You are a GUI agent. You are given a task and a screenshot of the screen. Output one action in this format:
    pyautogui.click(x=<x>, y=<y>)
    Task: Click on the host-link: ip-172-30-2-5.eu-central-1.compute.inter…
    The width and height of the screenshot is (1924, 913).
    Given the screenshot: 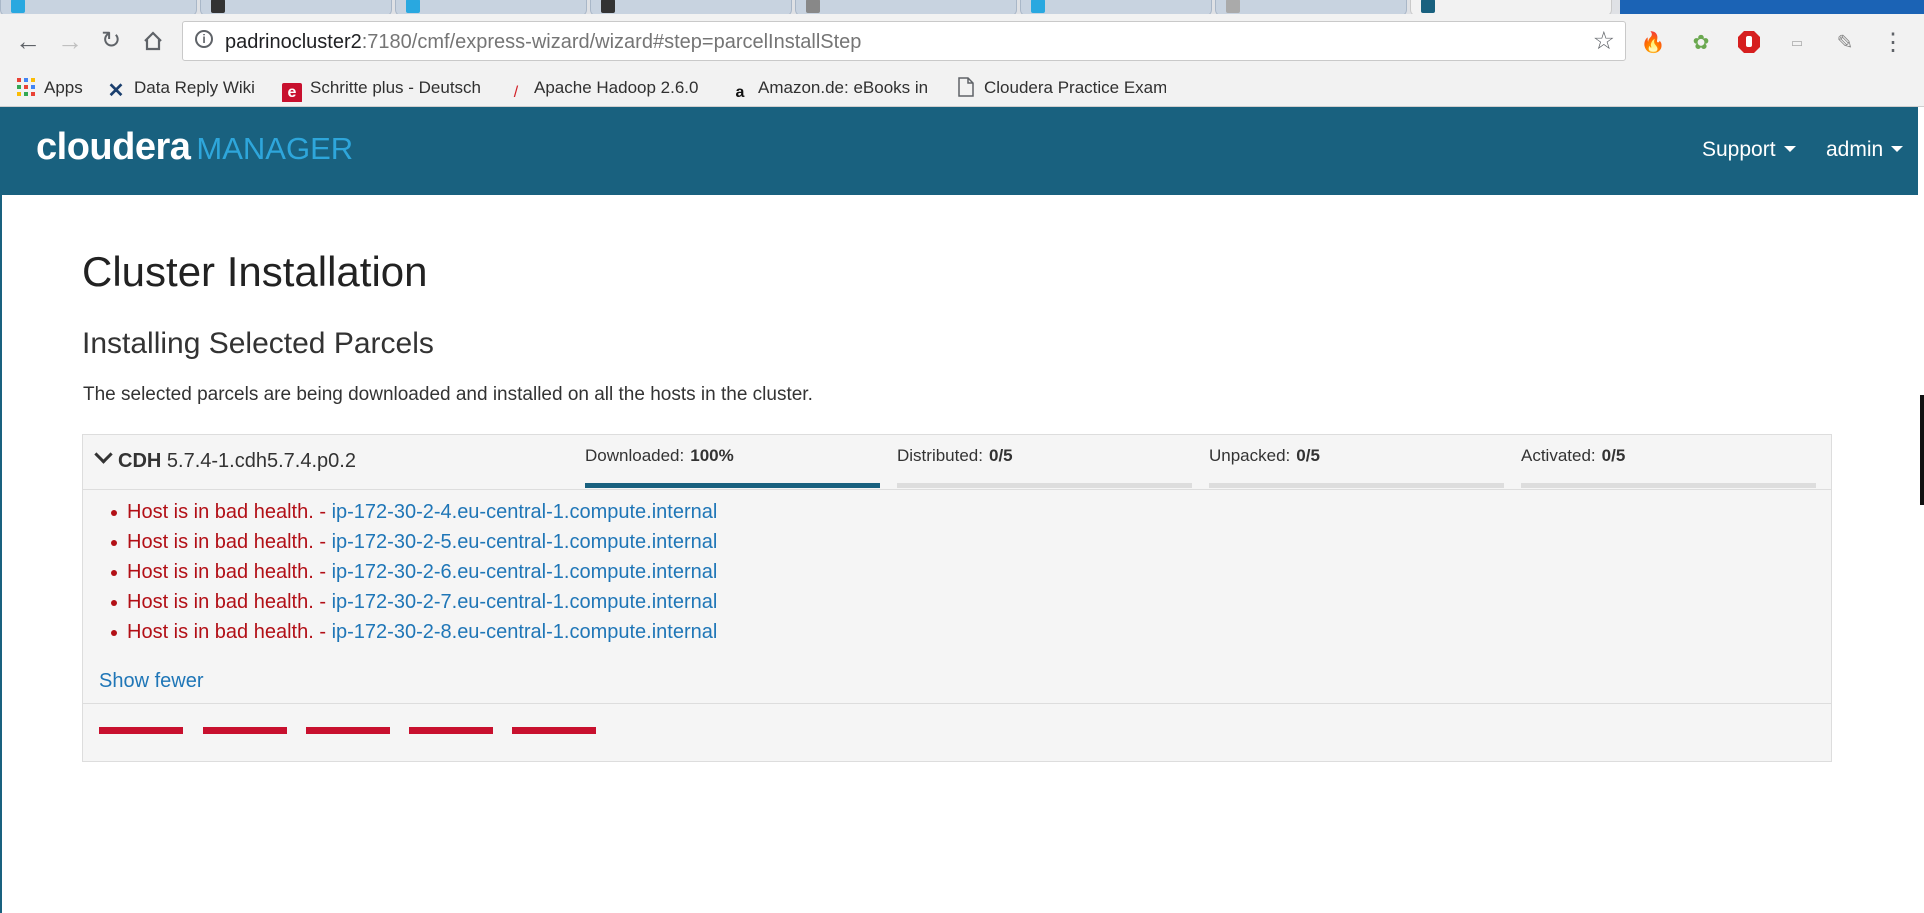 What is the action you would take?
    pyautogui.click(x=525, y=542)
    